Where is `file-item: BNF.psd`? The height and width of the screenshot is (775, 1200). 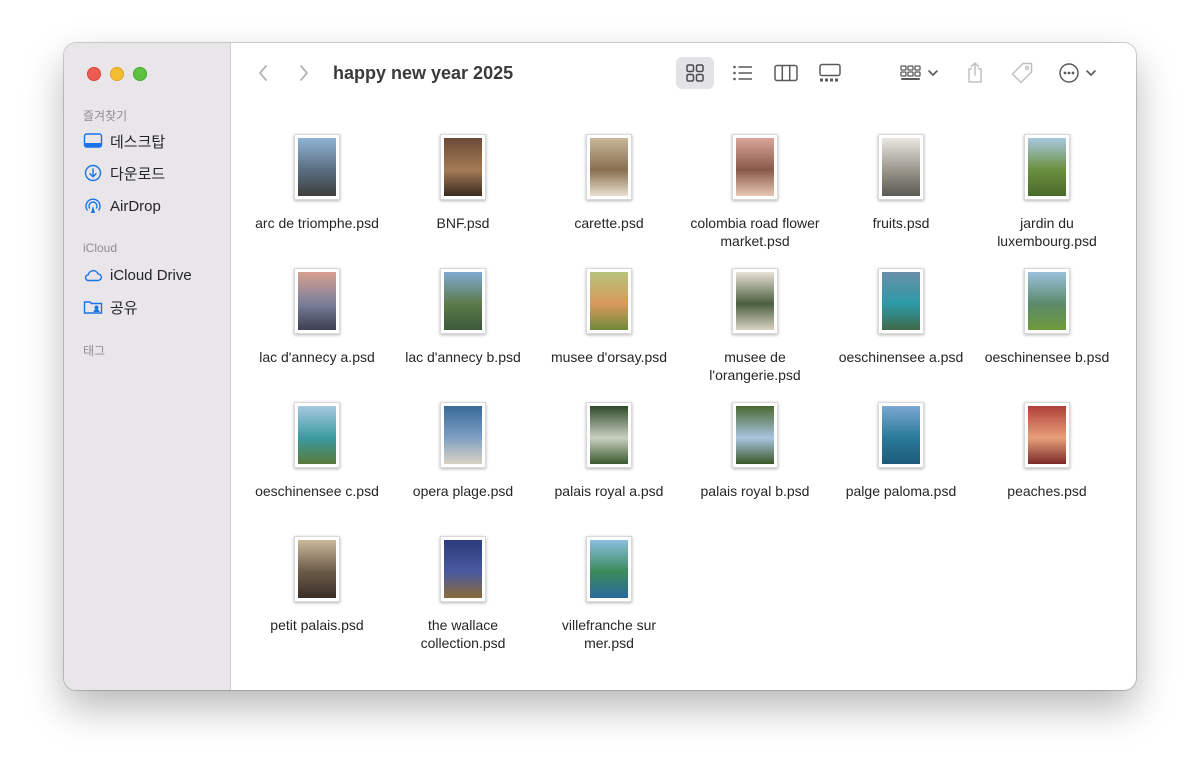 file-item: BNF.psd is located at coordinates (463, 183).